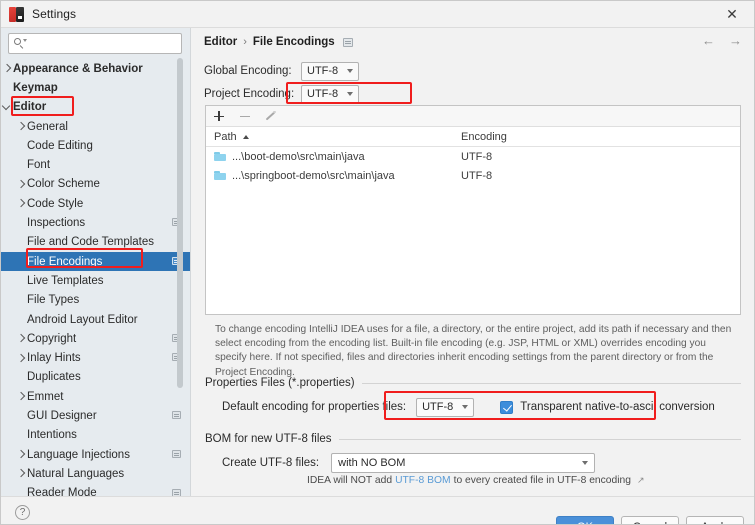  Describe the element at coordinates (102, 43) in the screenshot. I see `search-input` at that location.